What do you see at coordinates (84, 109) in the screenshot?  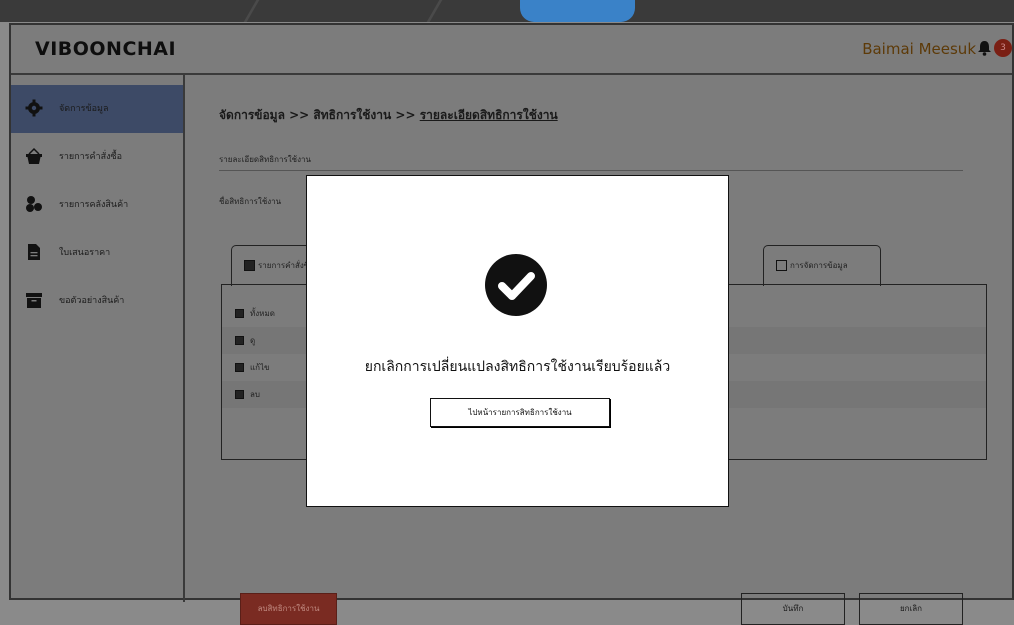 I see `sidebar-item-label: จัดการข้อมูล` at bounding box center [84, 109].